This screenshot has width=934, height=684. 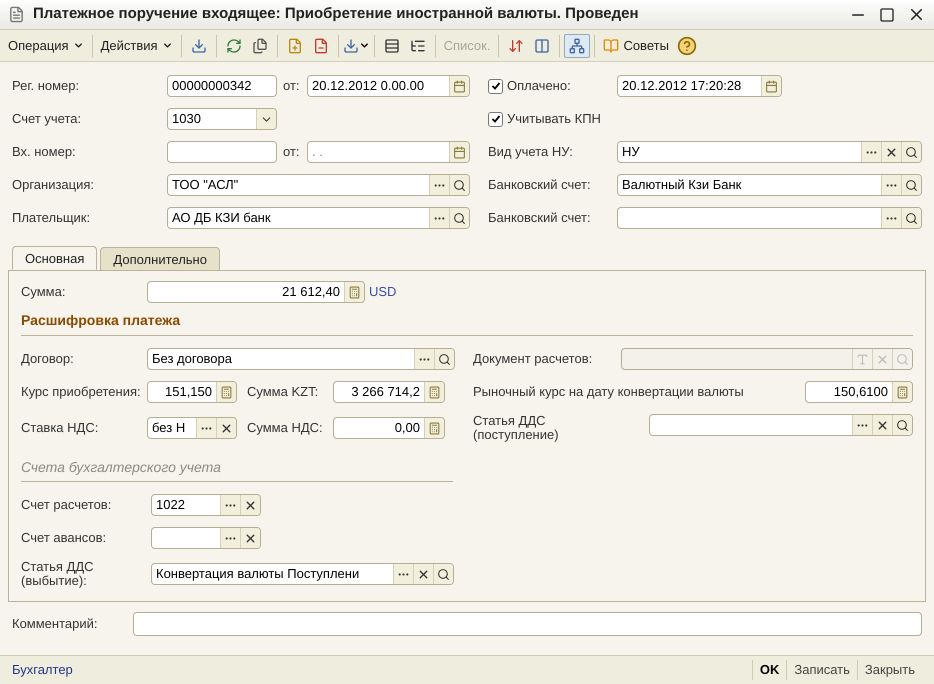 I want to click on window-title: Платежное поручение входящее: Приобретение иностранной валюты. Проведен, so click(x=336, y=14).